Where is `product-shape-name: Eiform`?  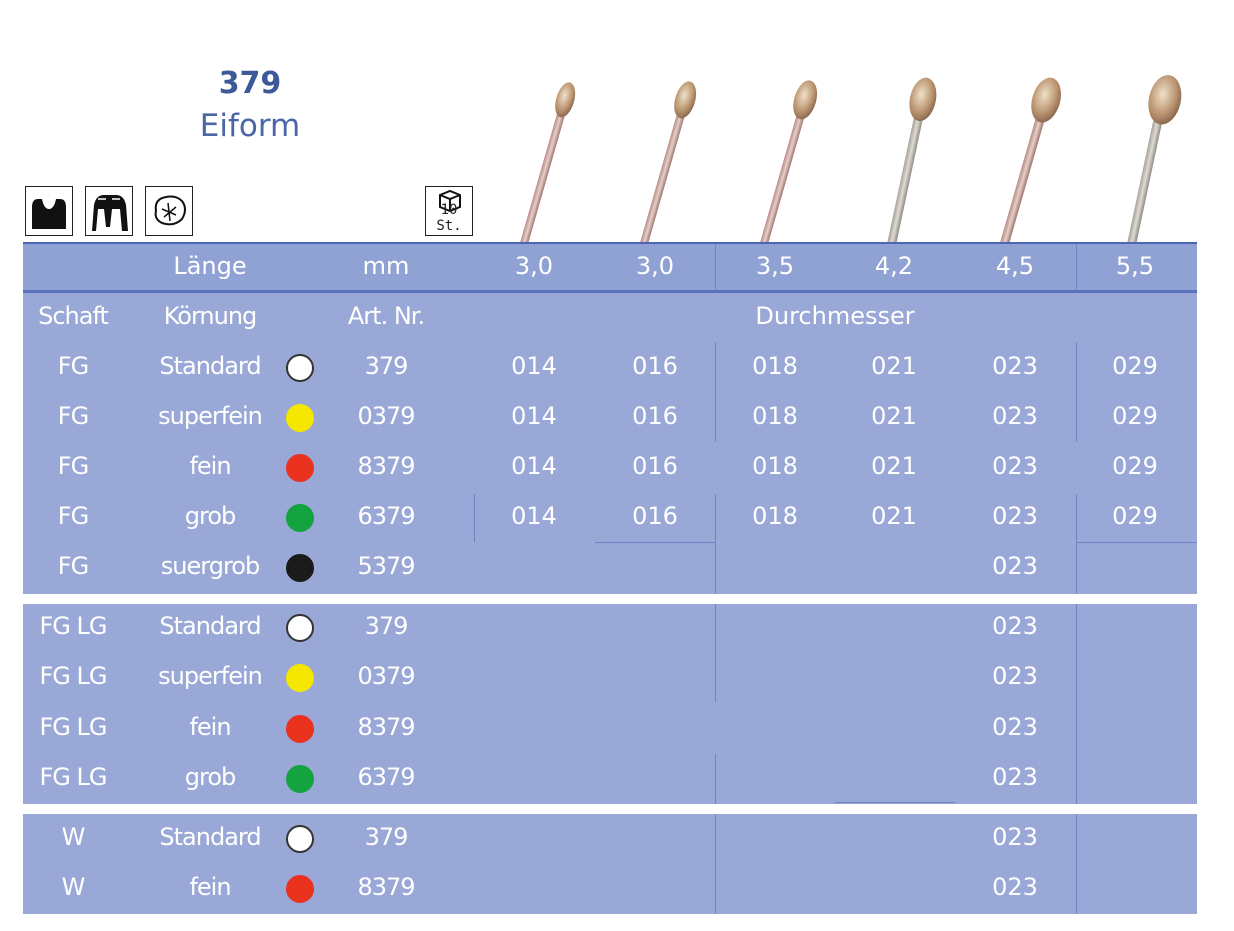 product-shape-name: Eiform is located at coordinates (250, 126).